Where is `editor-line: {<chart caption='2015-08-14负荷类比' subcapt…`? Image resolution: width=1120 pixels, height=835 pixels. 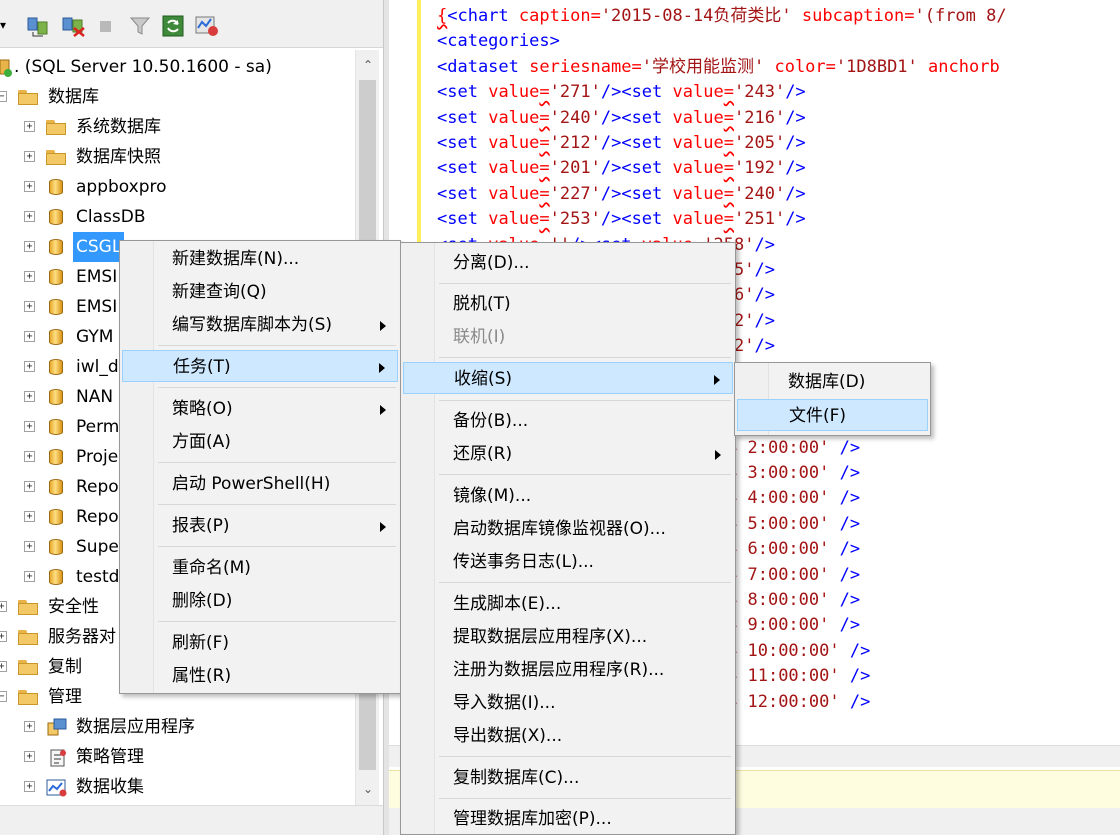
editor-line: {<chart caption='2015-08-14负荷类比' subcapt… is located at coordinates (722, 16).